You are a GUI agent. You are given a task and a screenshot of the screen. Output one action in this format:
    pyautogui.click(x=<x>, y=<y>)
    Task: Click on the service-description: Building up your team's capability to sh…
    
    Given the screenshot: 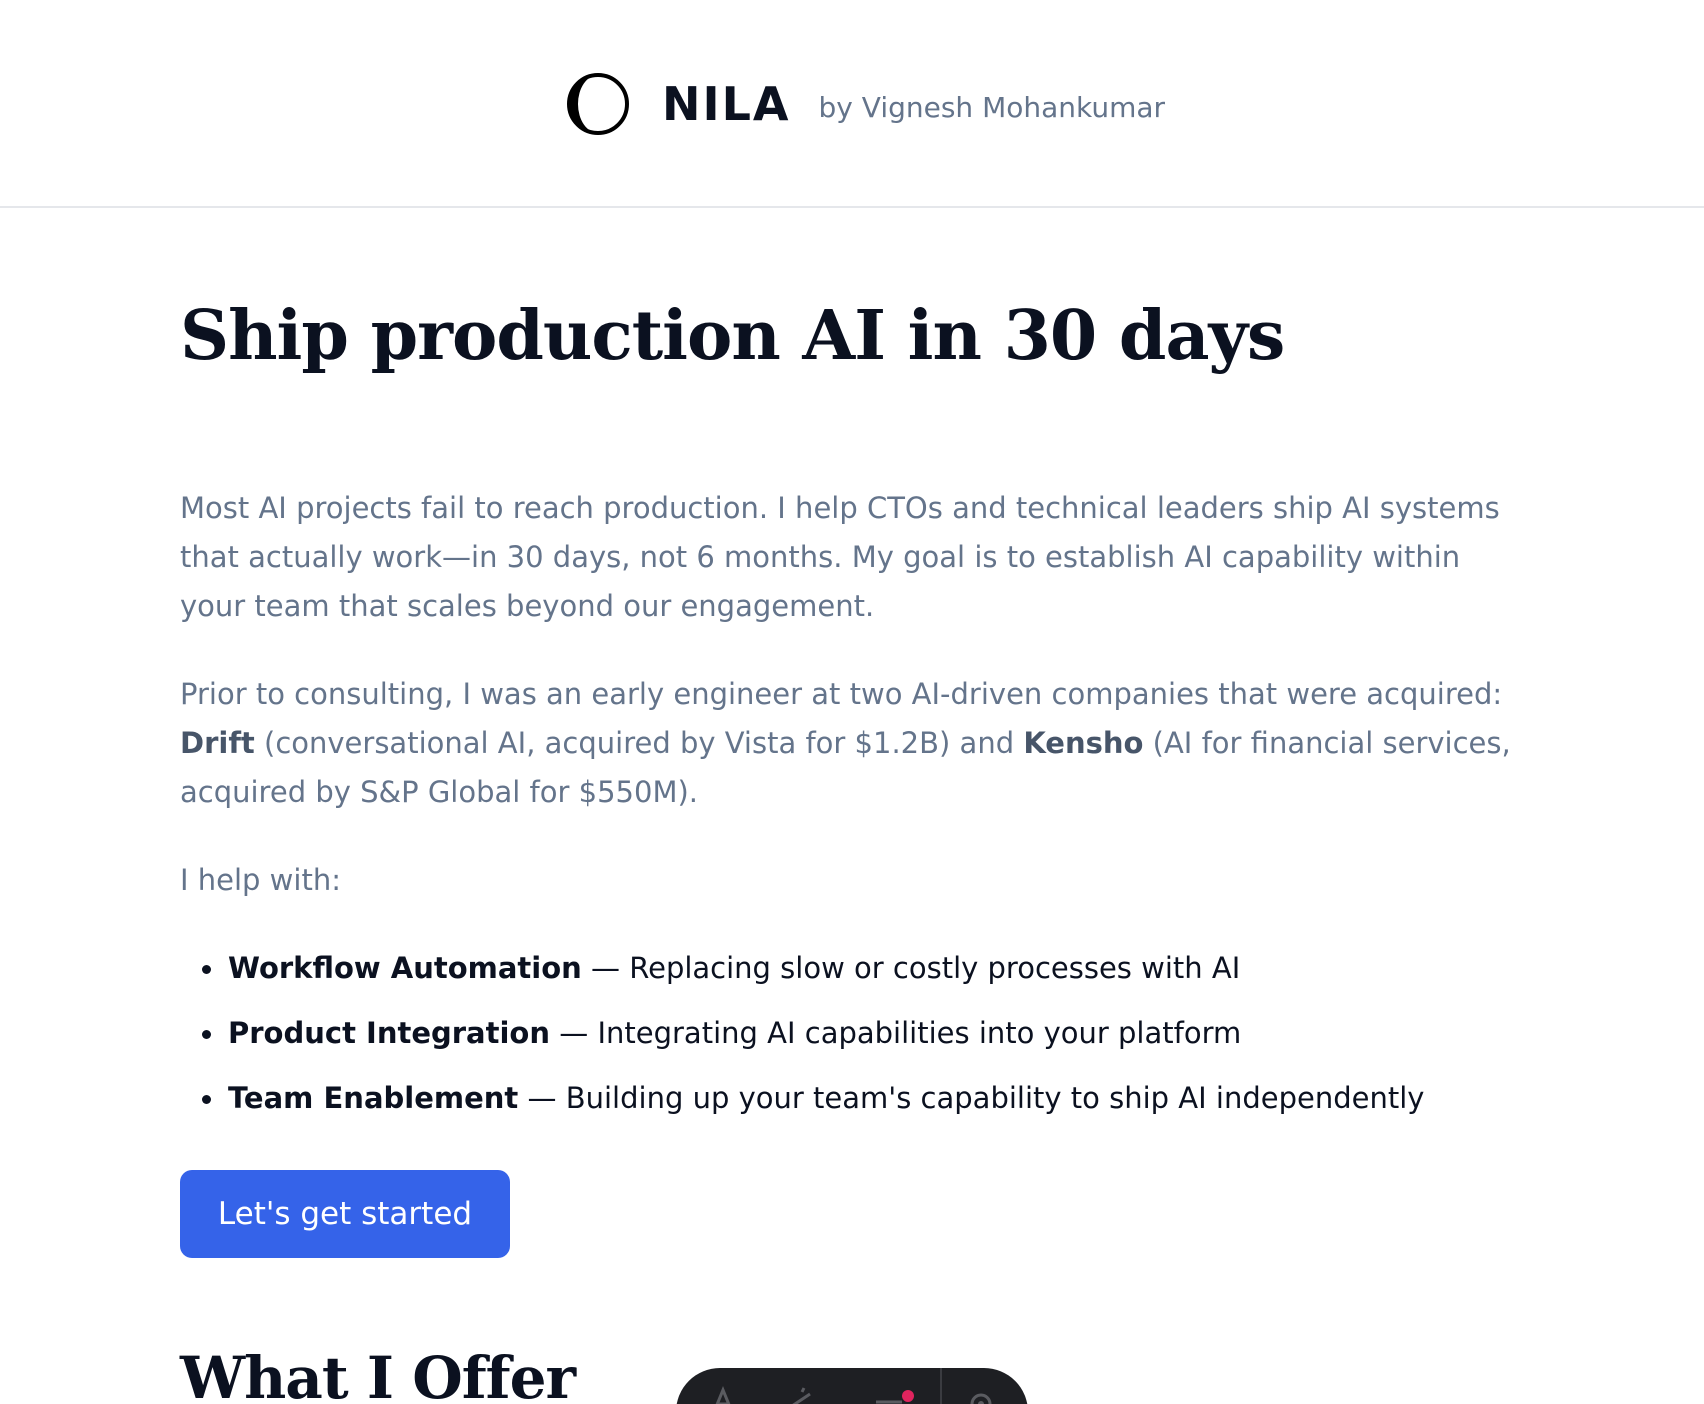 What is the action you would take?
    pyautogui.click(x=995, y=1098)
    